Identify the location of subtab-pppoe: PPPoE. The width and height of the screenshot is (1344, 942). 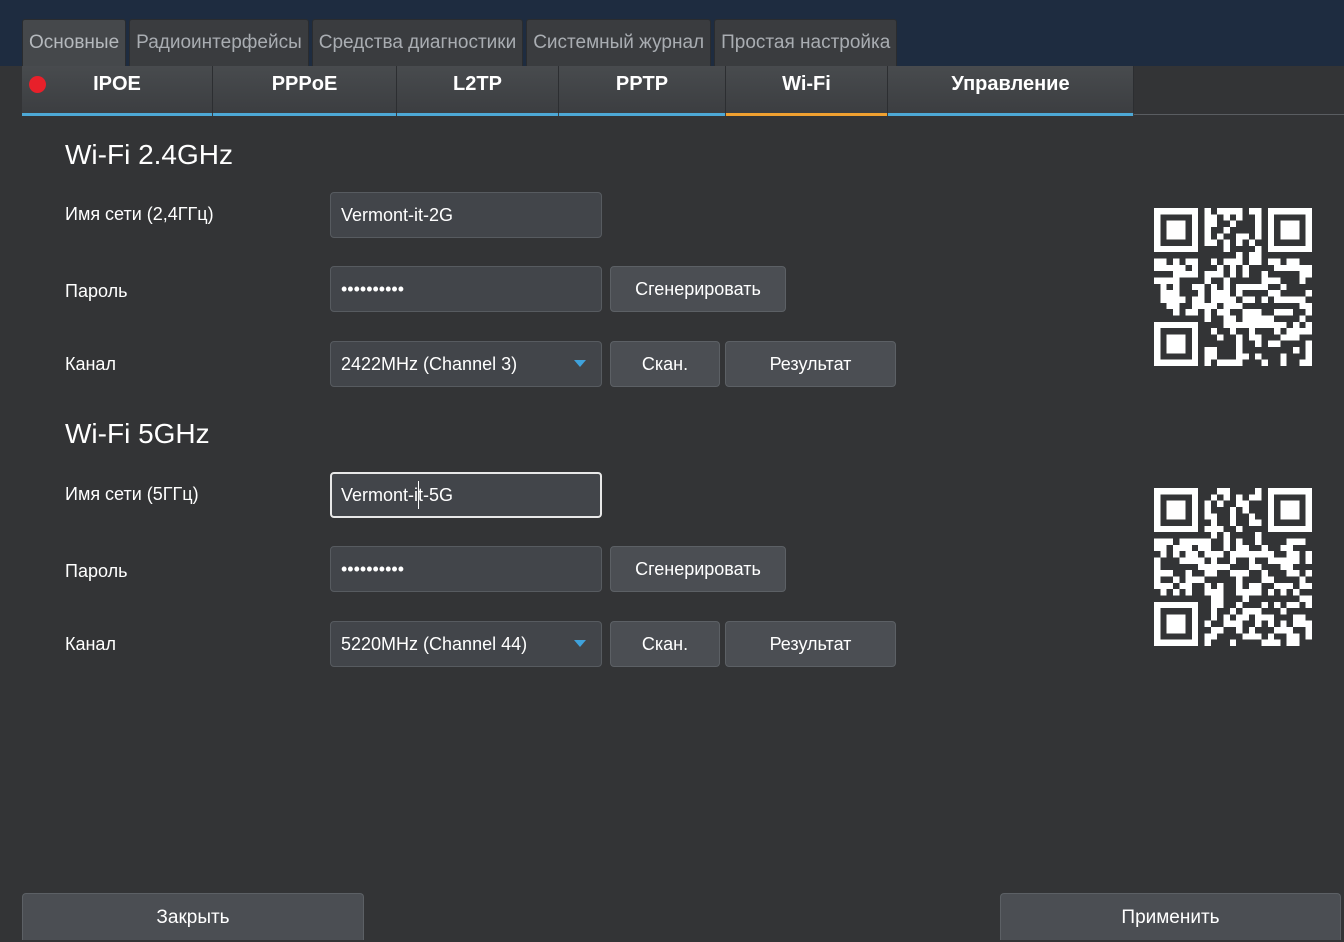
(305, 91).